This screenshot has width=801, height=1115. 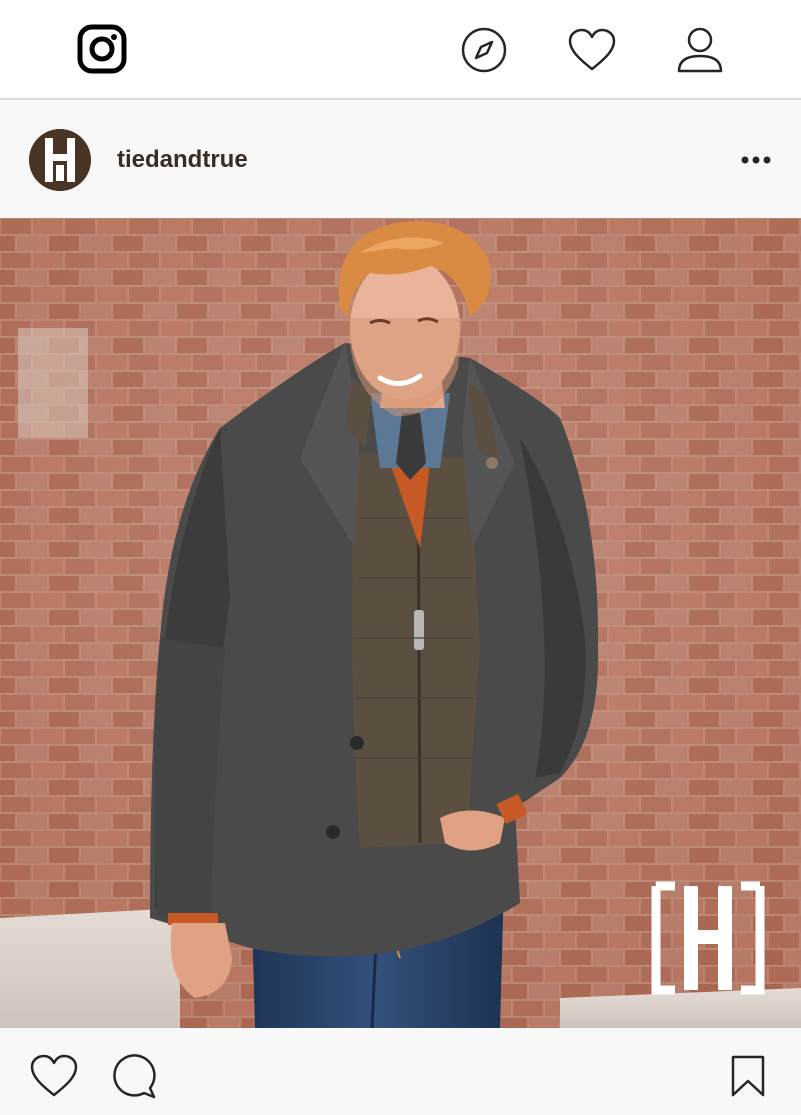 I want to click on post-username: tiedandtrue, so click(x=182, y=160).